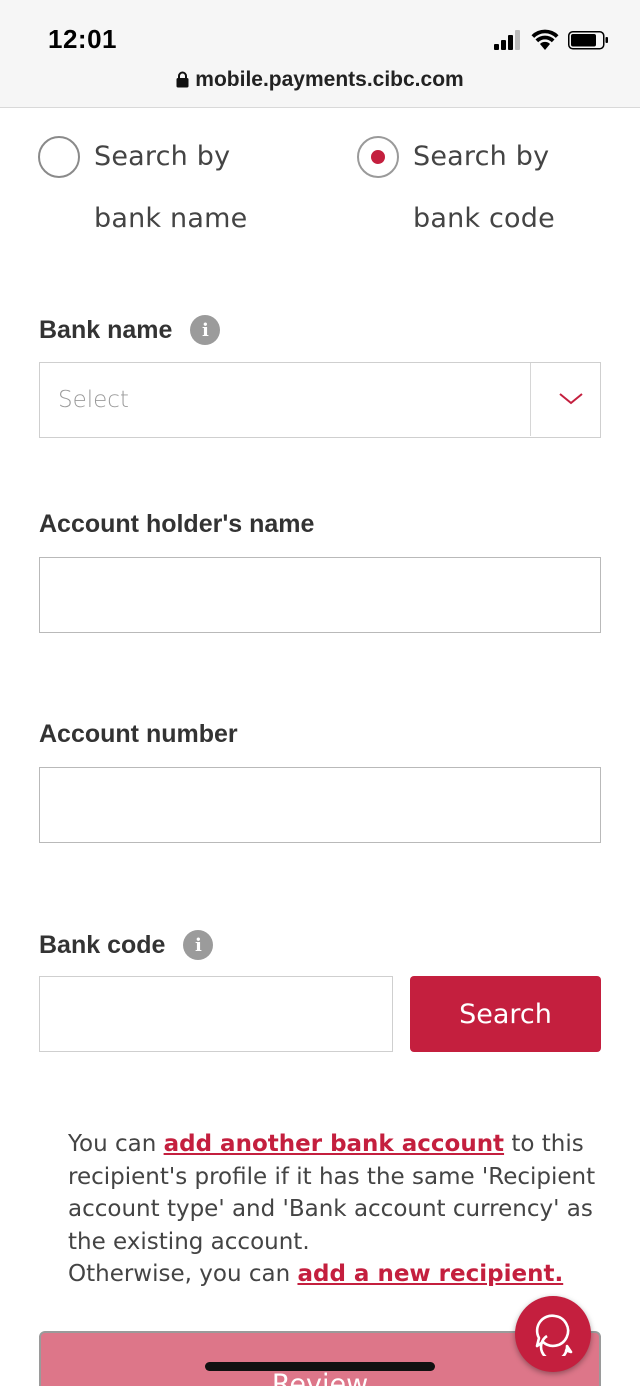 The image size is (640, 1386). What do you see at coordinates (320, 54) in the screenshot?
I see `browser-top-bar: 12:01 mobile.payments.cibc.com` at bounding box center [320, 54].